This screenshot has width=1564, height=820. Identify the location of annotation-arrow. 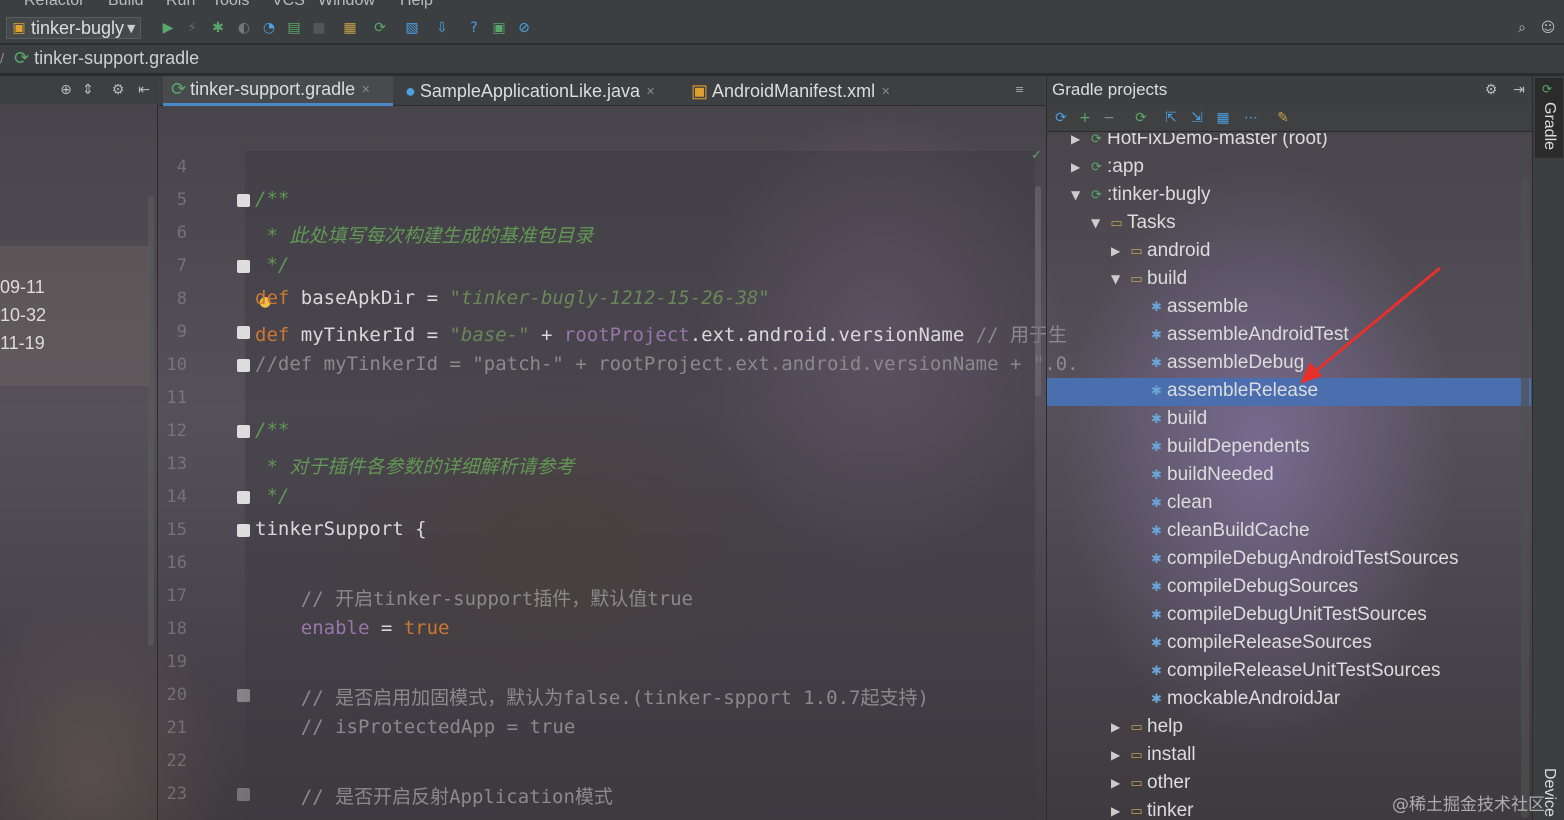
(1370, 325).